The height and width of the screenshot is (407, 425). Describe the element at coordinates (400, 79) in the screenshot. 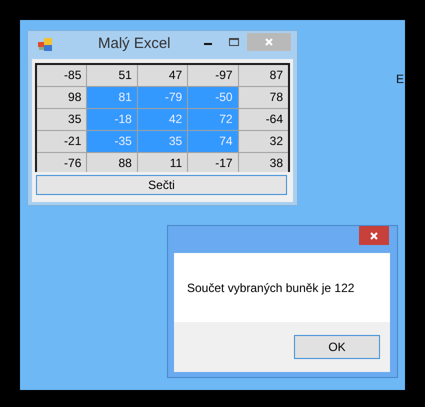

I see `desktop-label: E` at that location.